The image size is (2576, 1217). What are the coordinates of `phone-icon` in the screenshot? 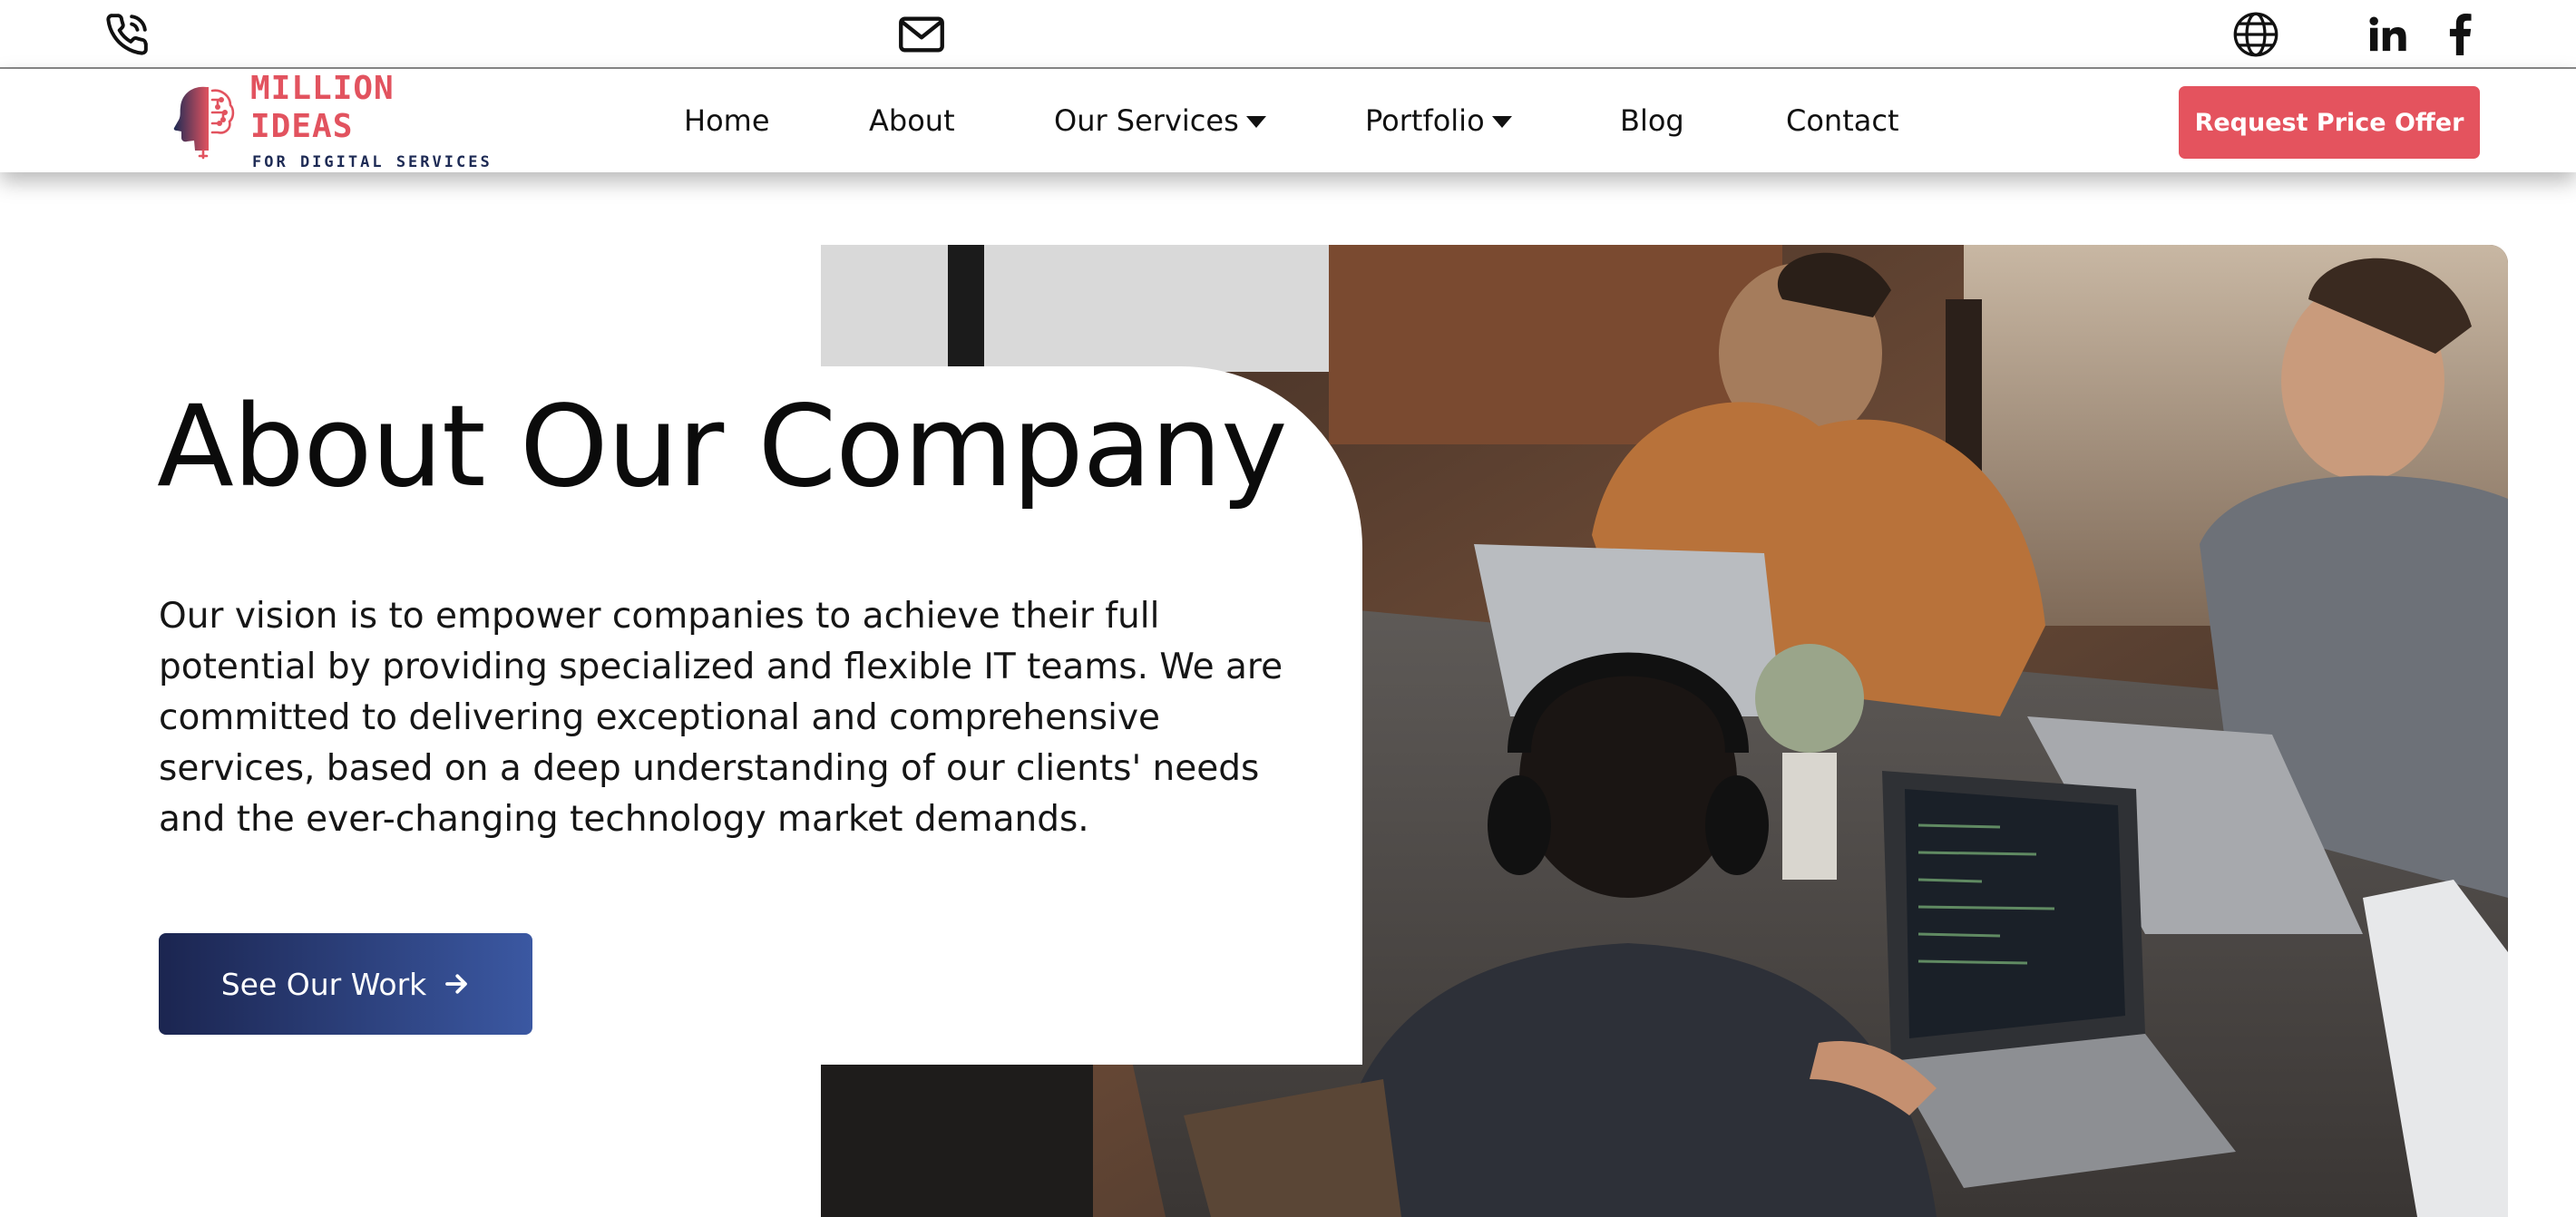 It's located at (127, 34).